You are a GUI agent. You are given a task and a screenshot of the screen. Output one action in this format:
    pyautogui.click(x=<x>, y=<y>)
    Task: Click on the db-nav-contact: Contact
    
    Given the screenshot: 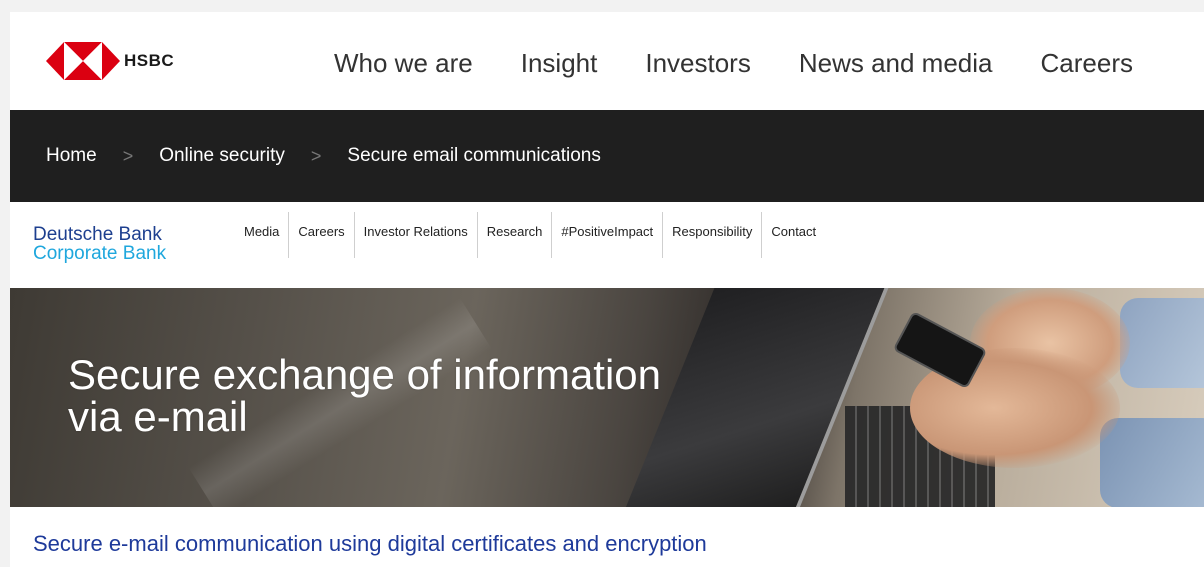 What is the action you would take?
    pyautogui.click(x=793, y=235)
    